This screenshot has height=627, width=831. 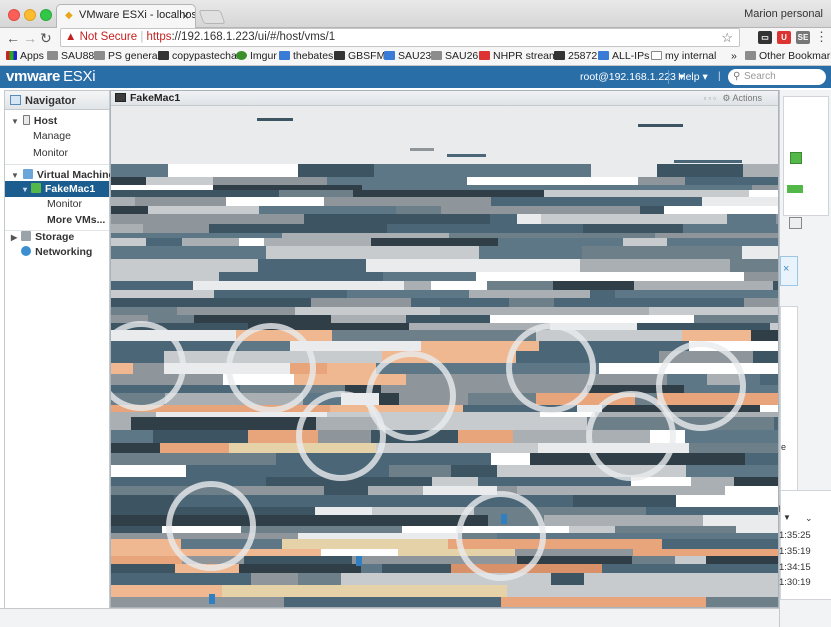 I want to click on ublock-icon: U, so click(x=784, y=37).